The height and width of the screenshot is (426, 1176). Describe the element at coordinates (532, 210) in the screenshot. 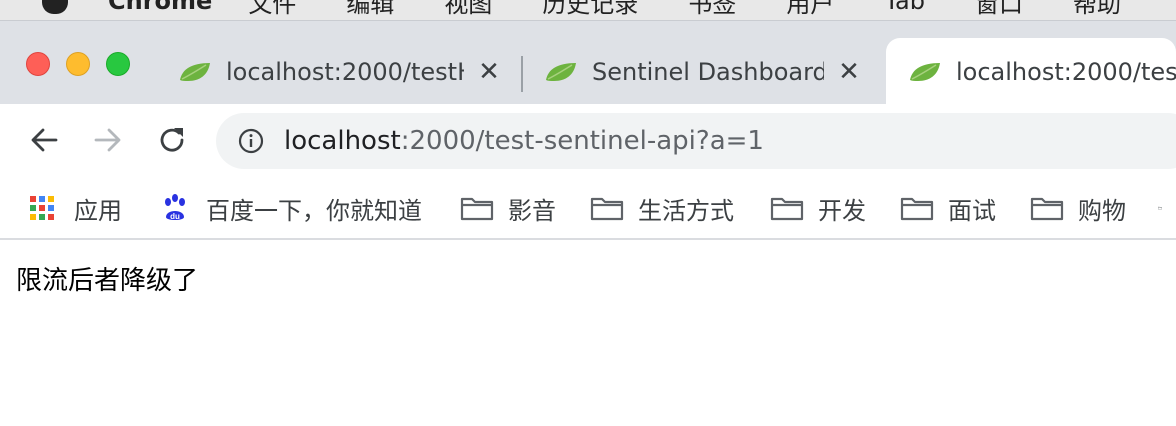

I see `bookmark-label: 影音` at that location.